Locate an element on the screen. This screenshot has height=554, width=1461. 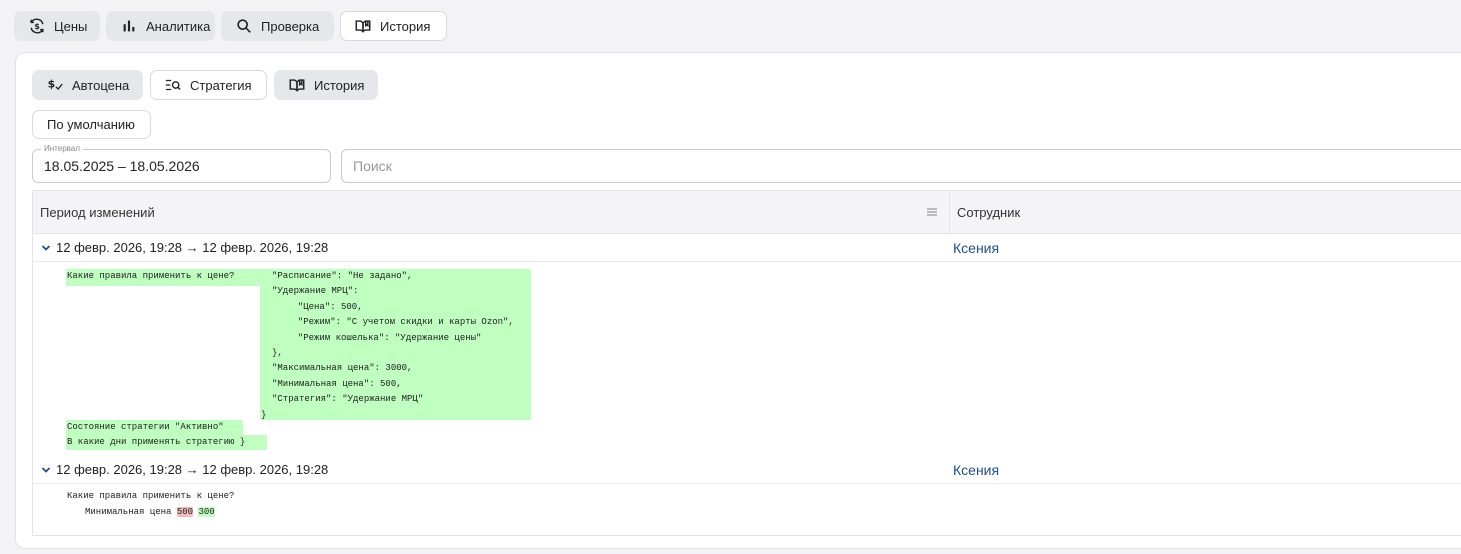
interval-field: Интервал 18.05.2025 – 18.05.2026 is located at coordinates (181, 163).